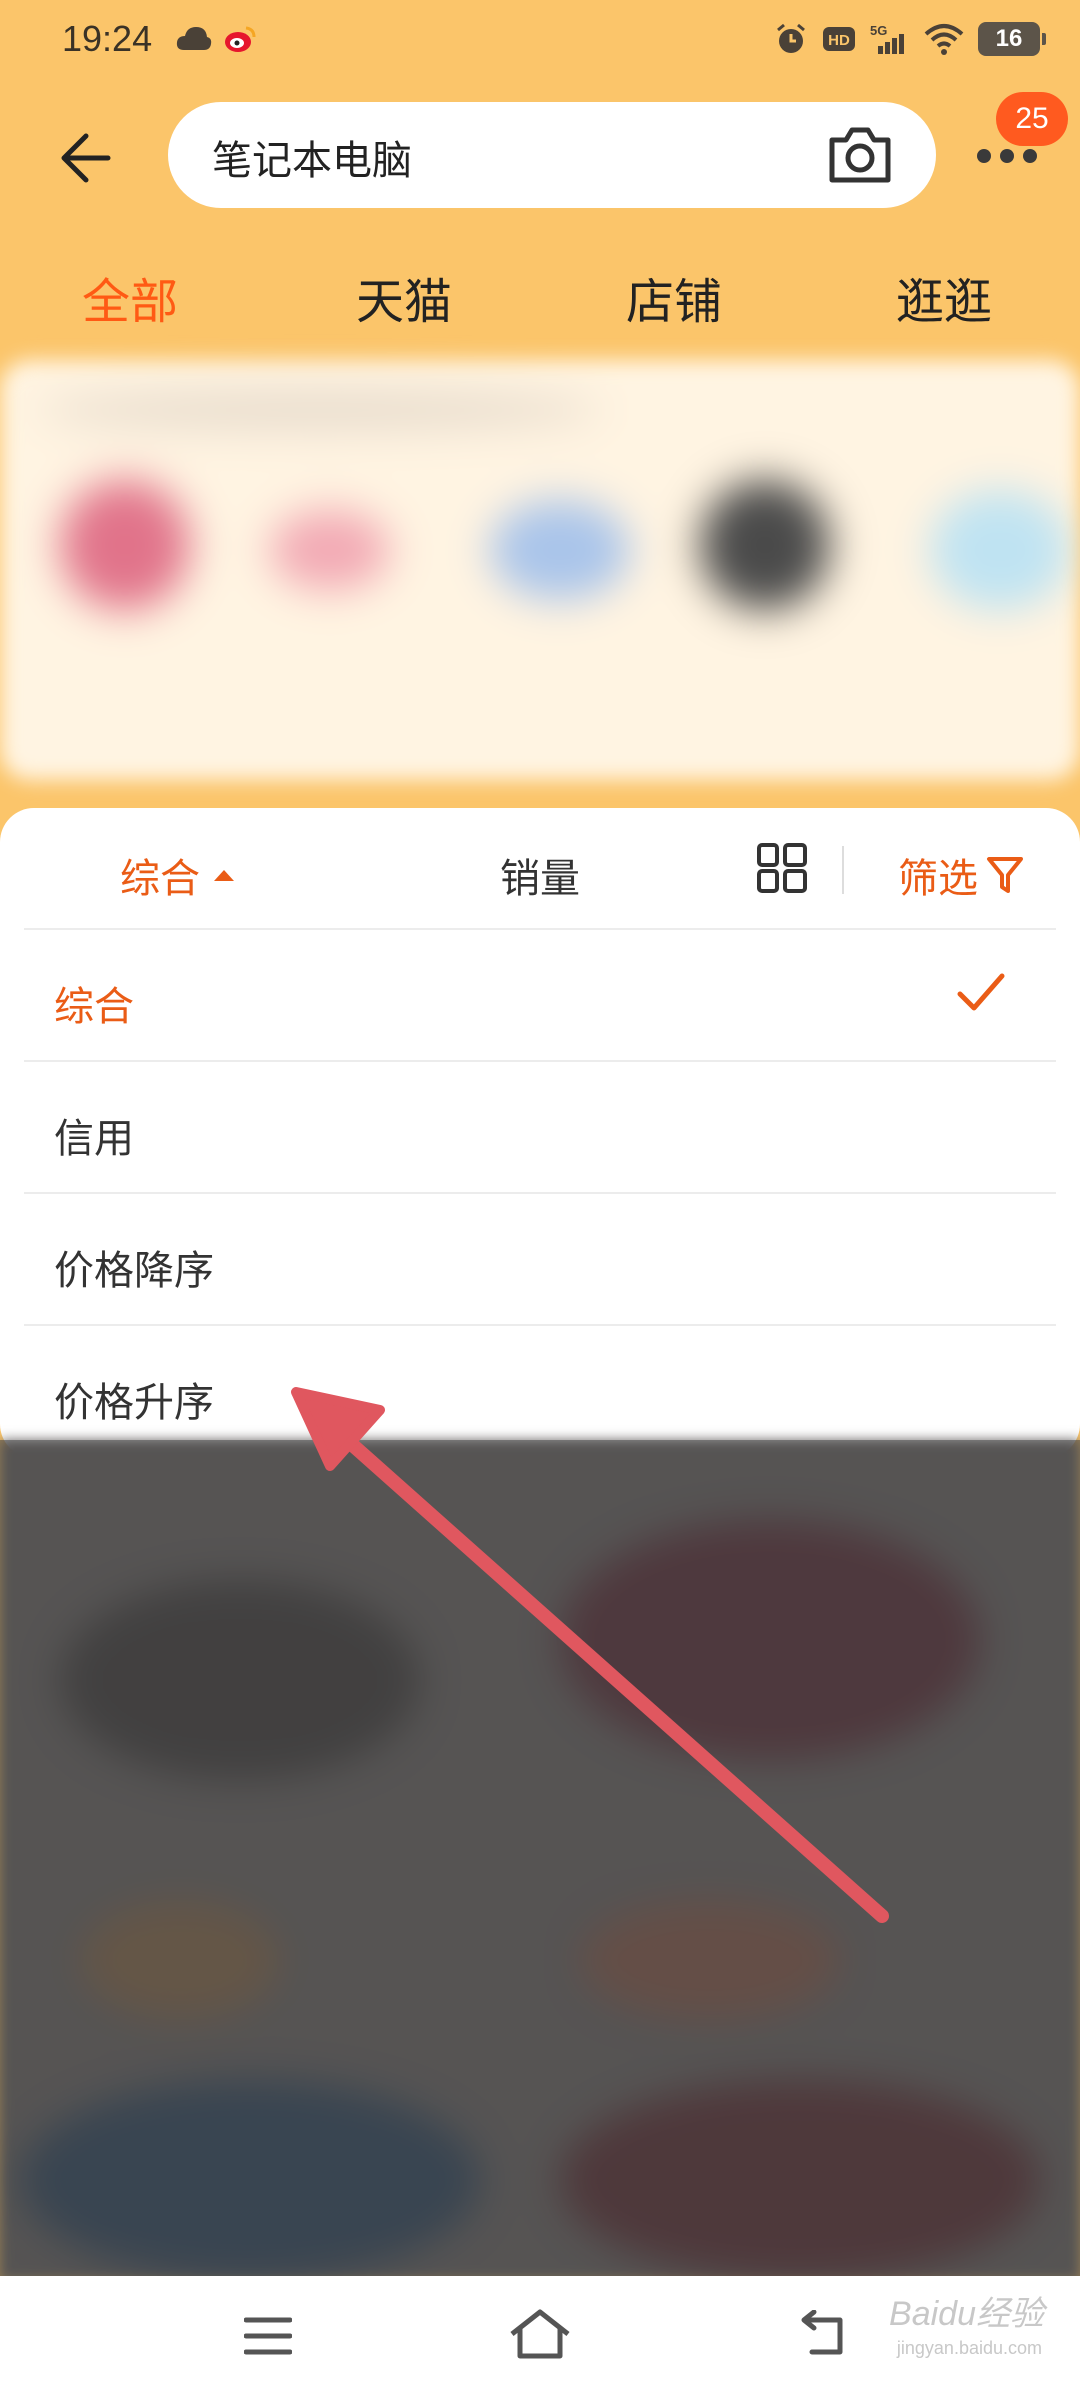 This screenshot has height=2400, width=1080. Describe the element at coordinates (944, 39) in the screenshot. I see `wifi-icon` at that location.